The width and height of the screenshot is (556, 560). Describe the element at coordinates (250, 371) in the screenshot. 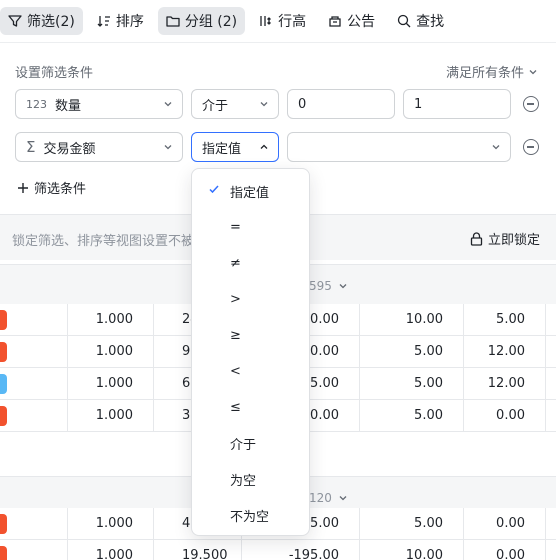

I see `menu-item-less: <` at that location.